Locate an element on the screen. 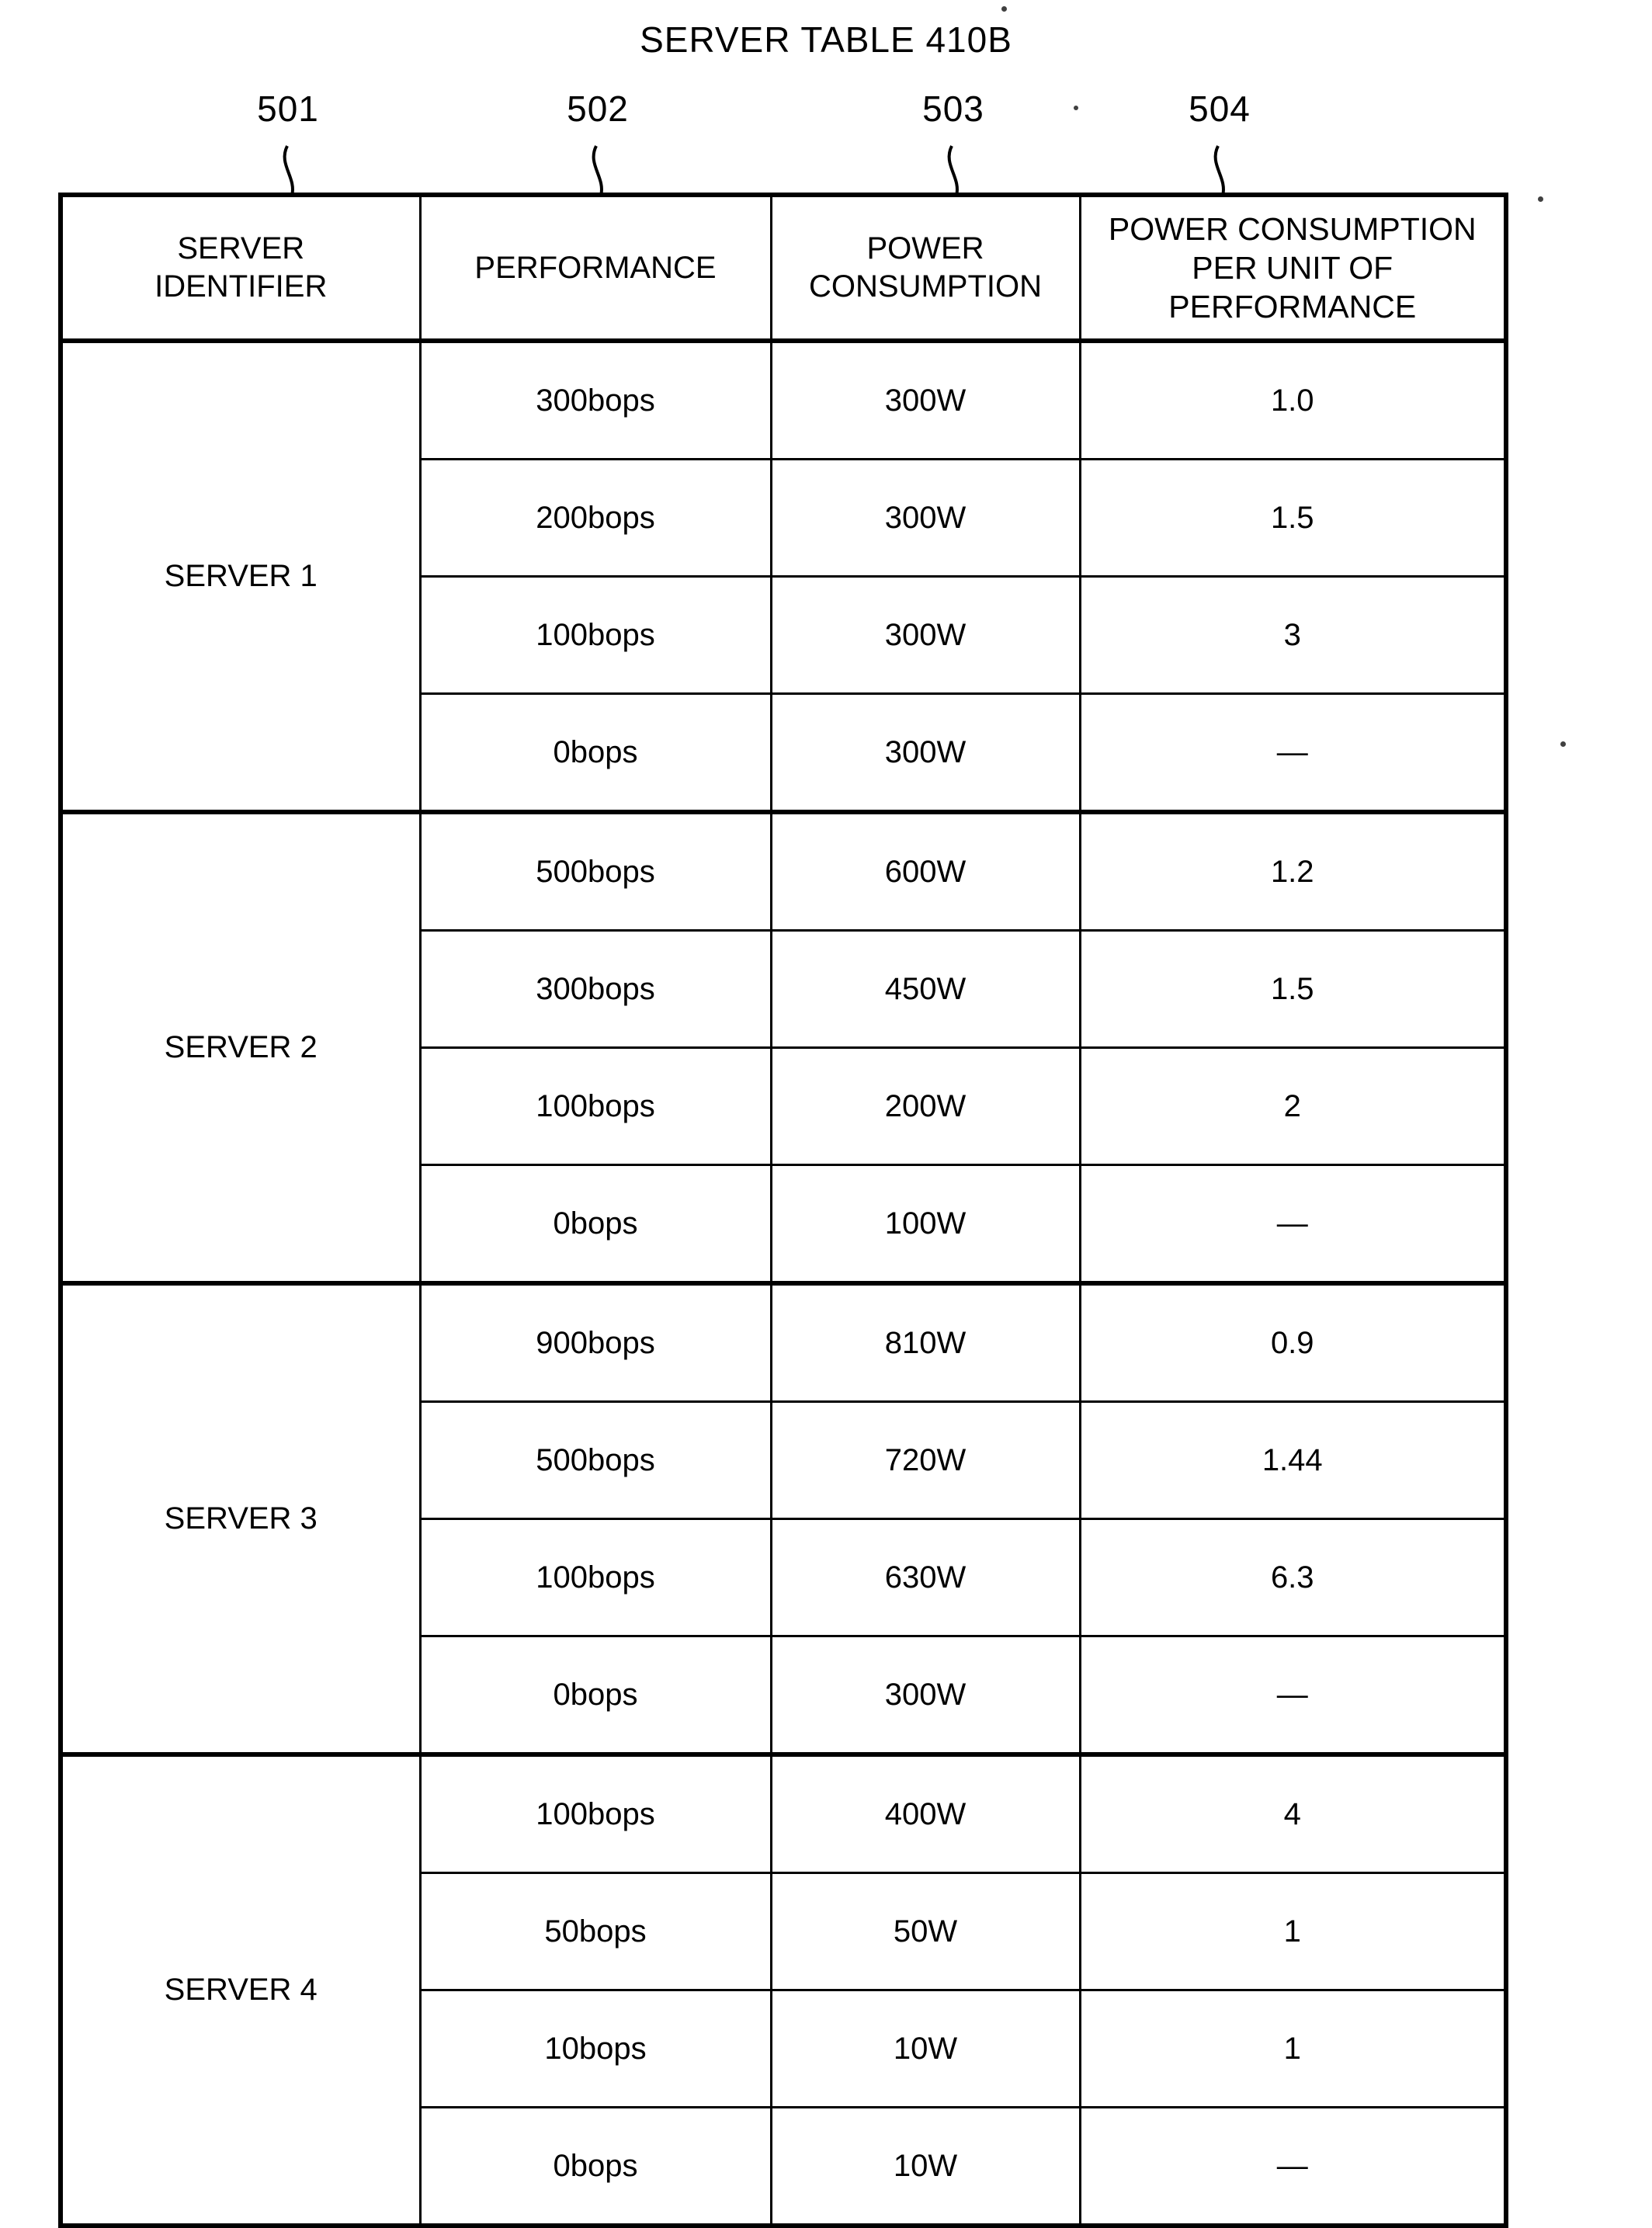 This screenshot has width=1652, height=2228. per-unit-cell: 6.3 is located at coordinates (1293, 1578).